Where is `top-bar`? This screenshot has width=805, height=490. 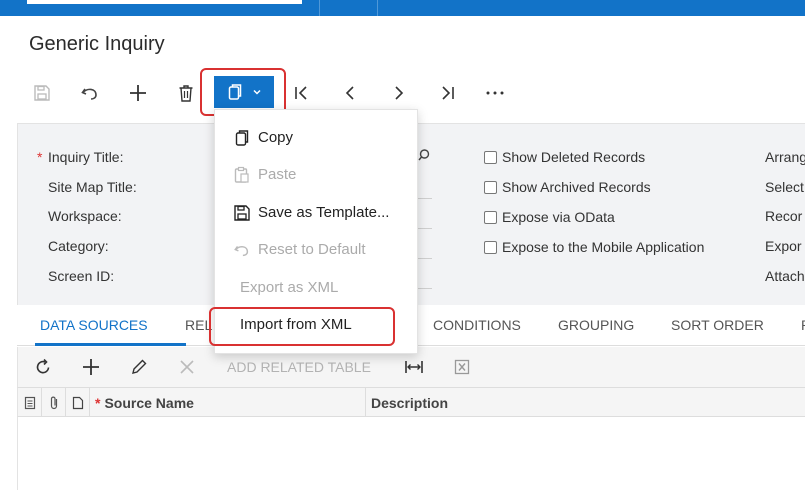
top-bar is located at coordinates (402, 8).